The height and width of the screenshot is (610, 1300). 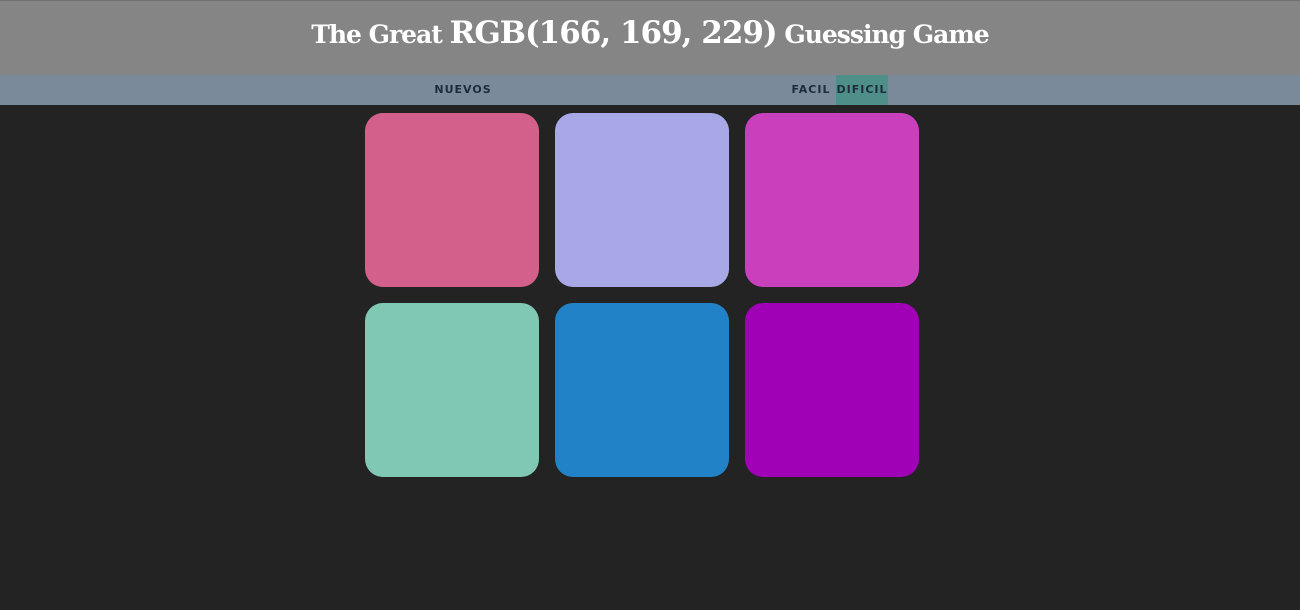 I want to click on title-prefix: The Great, so click(x=377, y=34).